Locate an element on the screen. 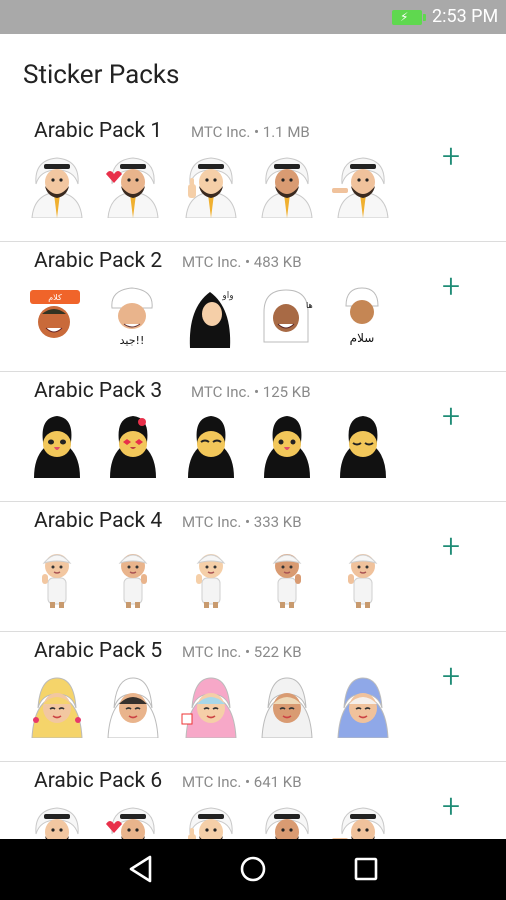 This screenshot has height=900, width=506. navigation-bar is located at coordinates (253, 869).